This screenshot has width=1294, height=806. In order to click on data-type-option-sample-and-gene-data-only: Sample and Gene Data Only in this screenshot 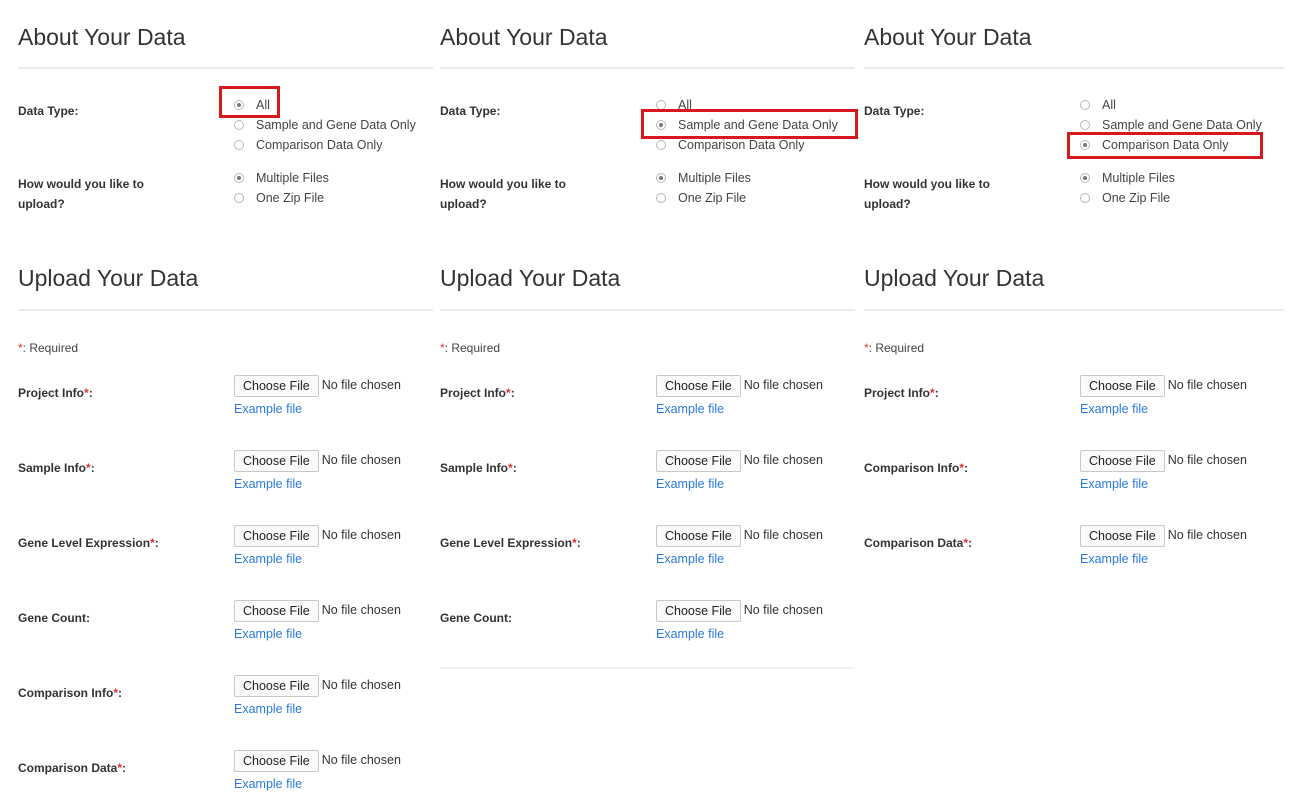, I will do `click(325, 125)`.